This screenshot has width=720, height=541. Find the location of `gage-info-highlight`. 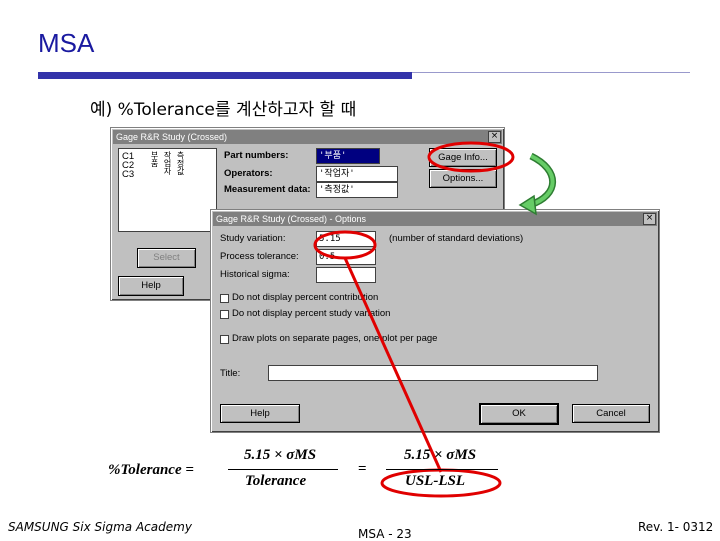

gage-info-highlight is located at coordinates (471, 157).